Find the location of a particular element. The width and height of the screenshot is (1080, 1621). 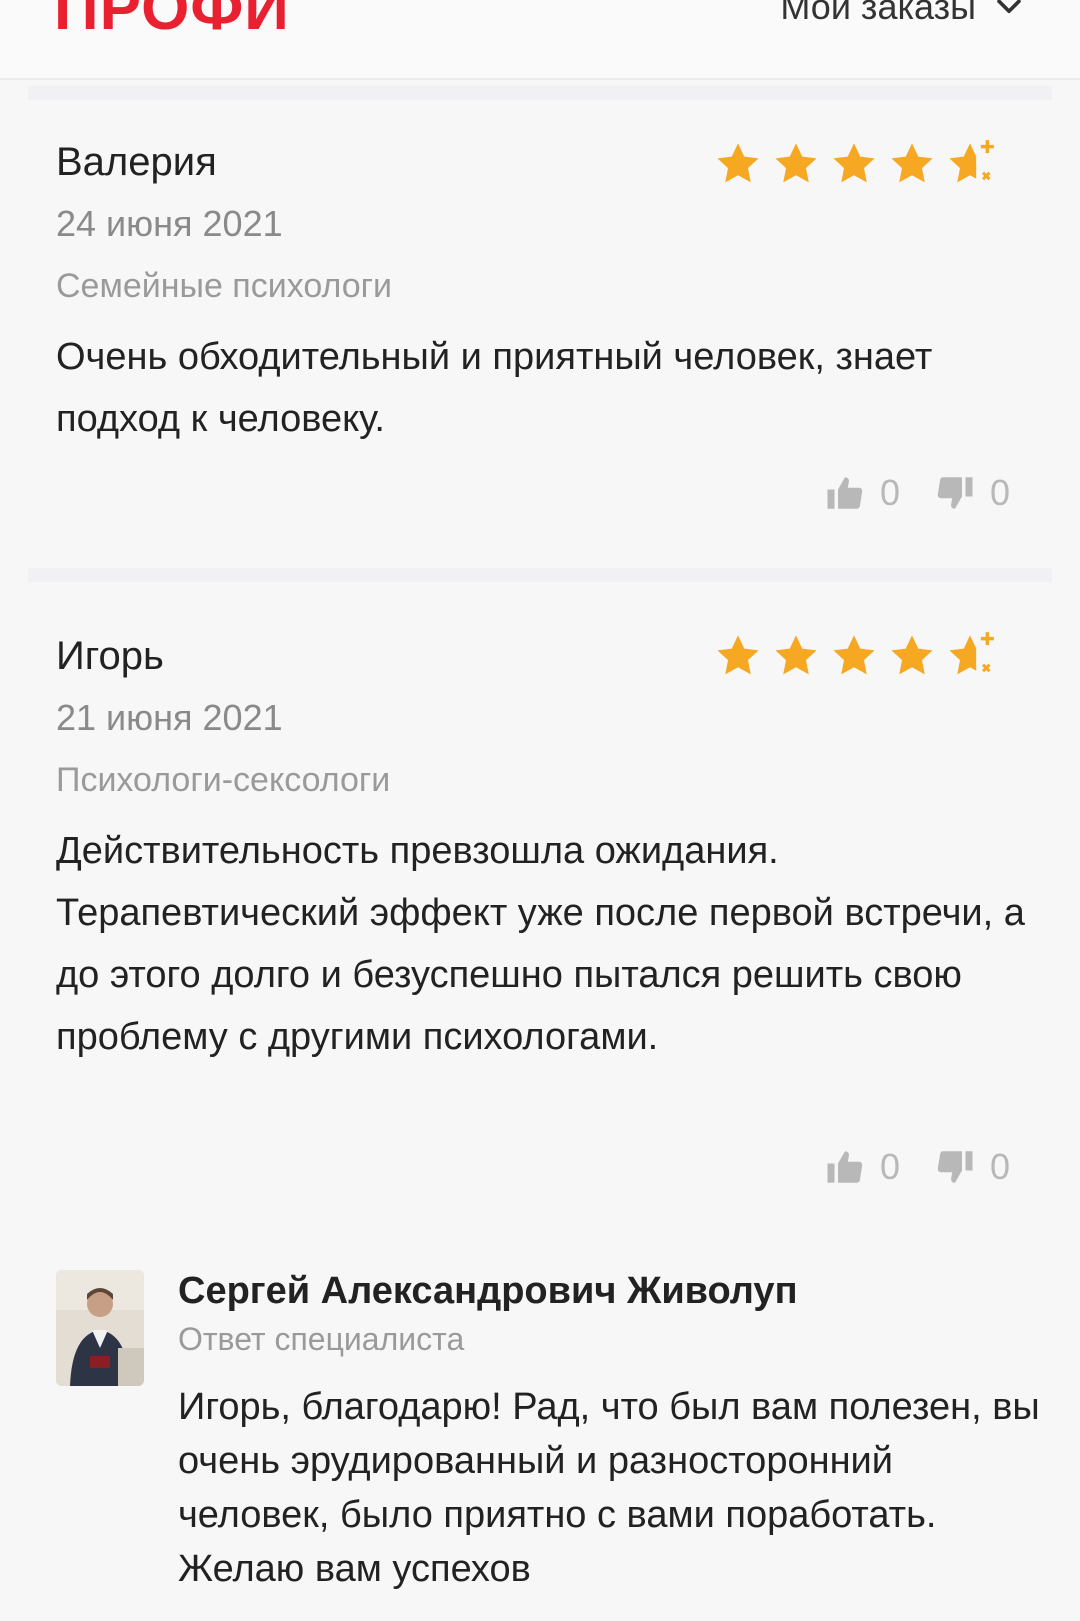

specialist-avatar is located at coordinates (100, 1328).